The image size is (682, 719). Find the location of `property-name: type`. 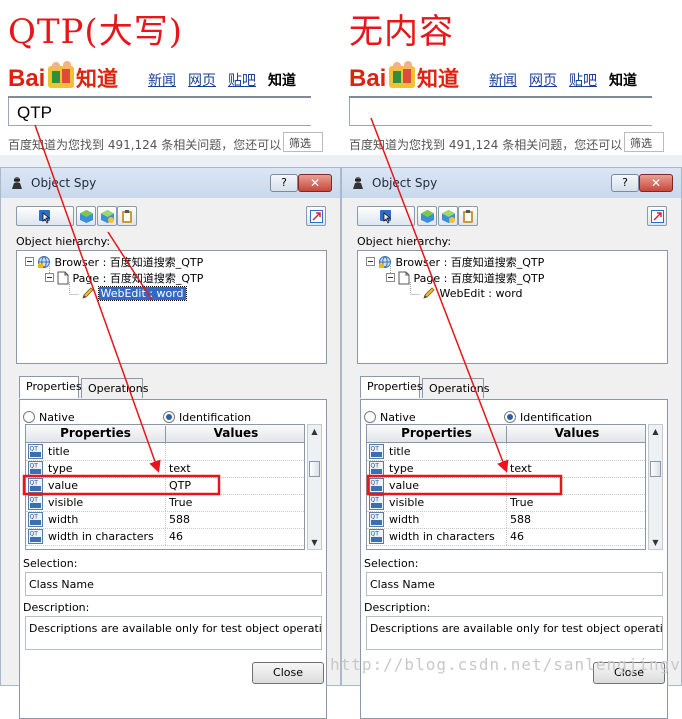

property-name: type is located at coordinates (401, 468).